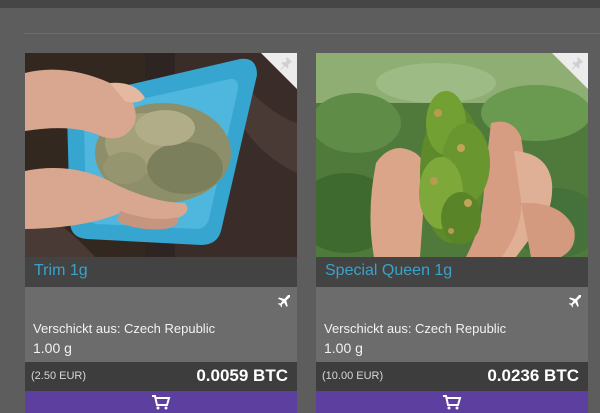  I want to click on price-btc: 0.0236 BTC, so click(533, 375).